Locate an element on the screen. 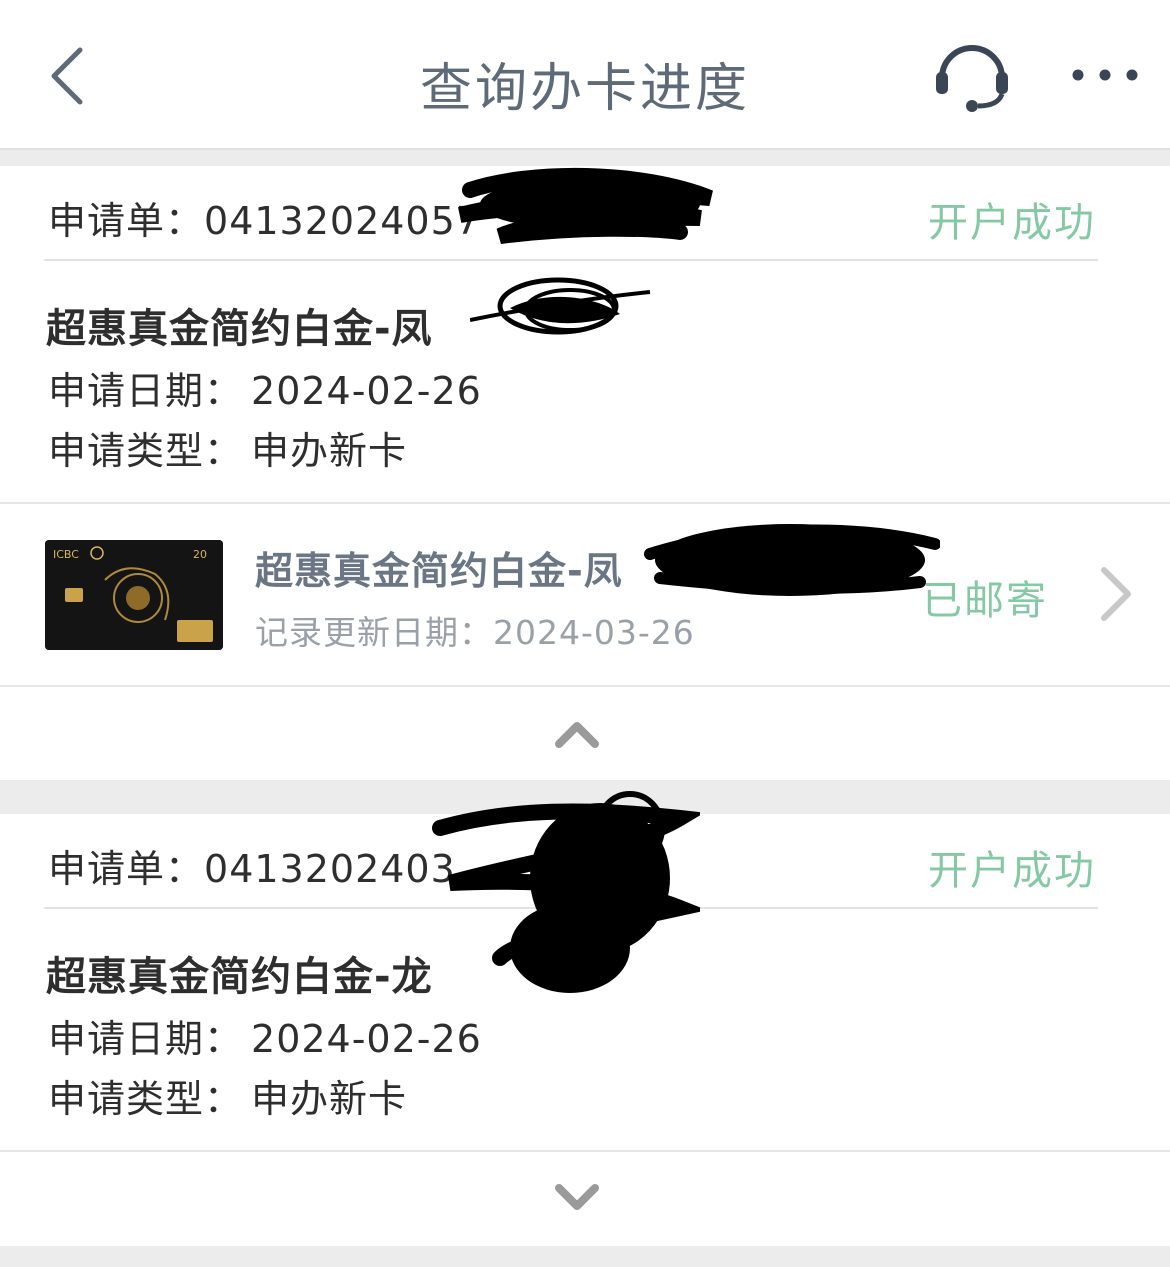 The width and height of the screenshot is (1170, 1267). application-number: 申请单：04132024057 is located at coordinates (264, 217).